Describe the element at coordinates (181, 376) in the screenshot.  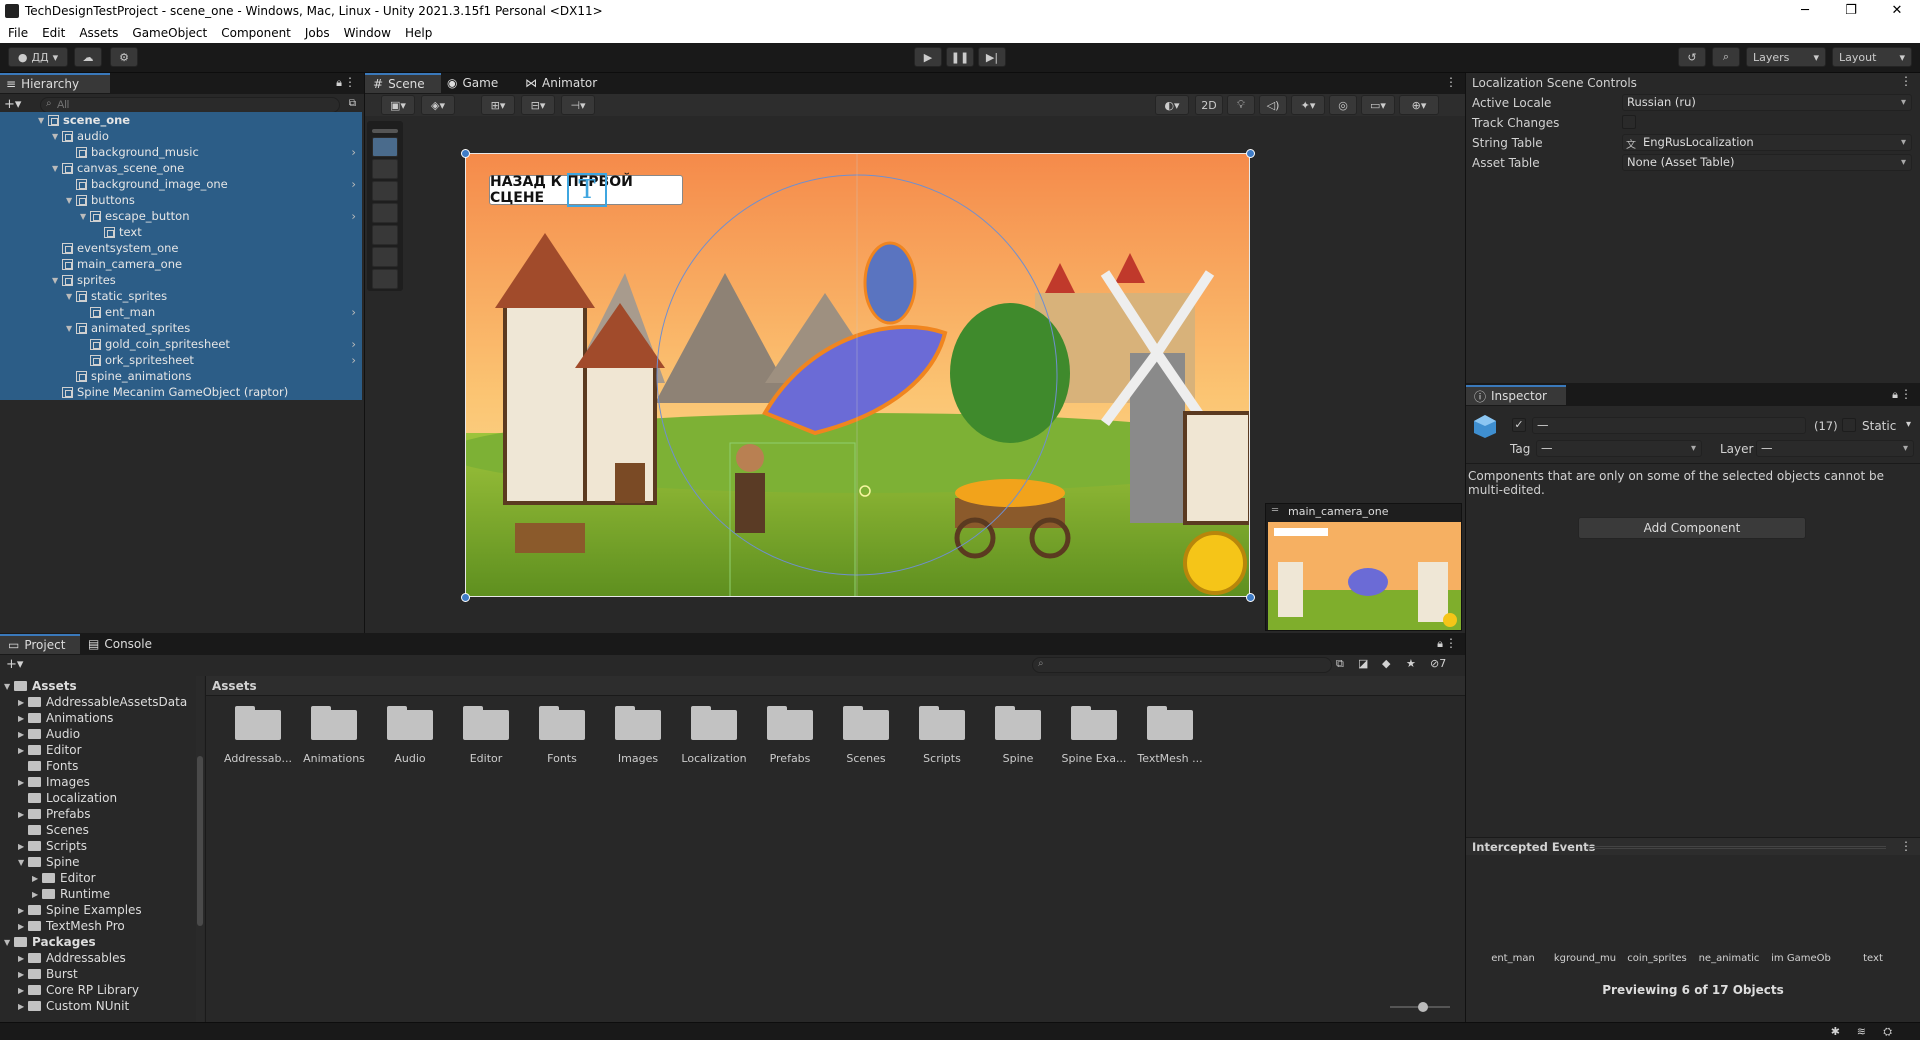
I see `hierarchy-row: spine_animations` at that location.